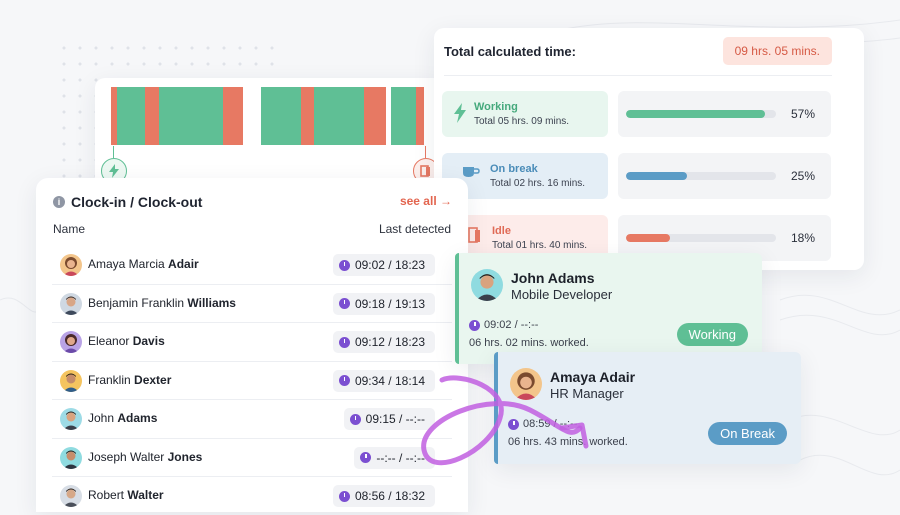 The height and width of the screenshot is (515, 900). I want to click on stat-label: Idle, so click(501, 231).